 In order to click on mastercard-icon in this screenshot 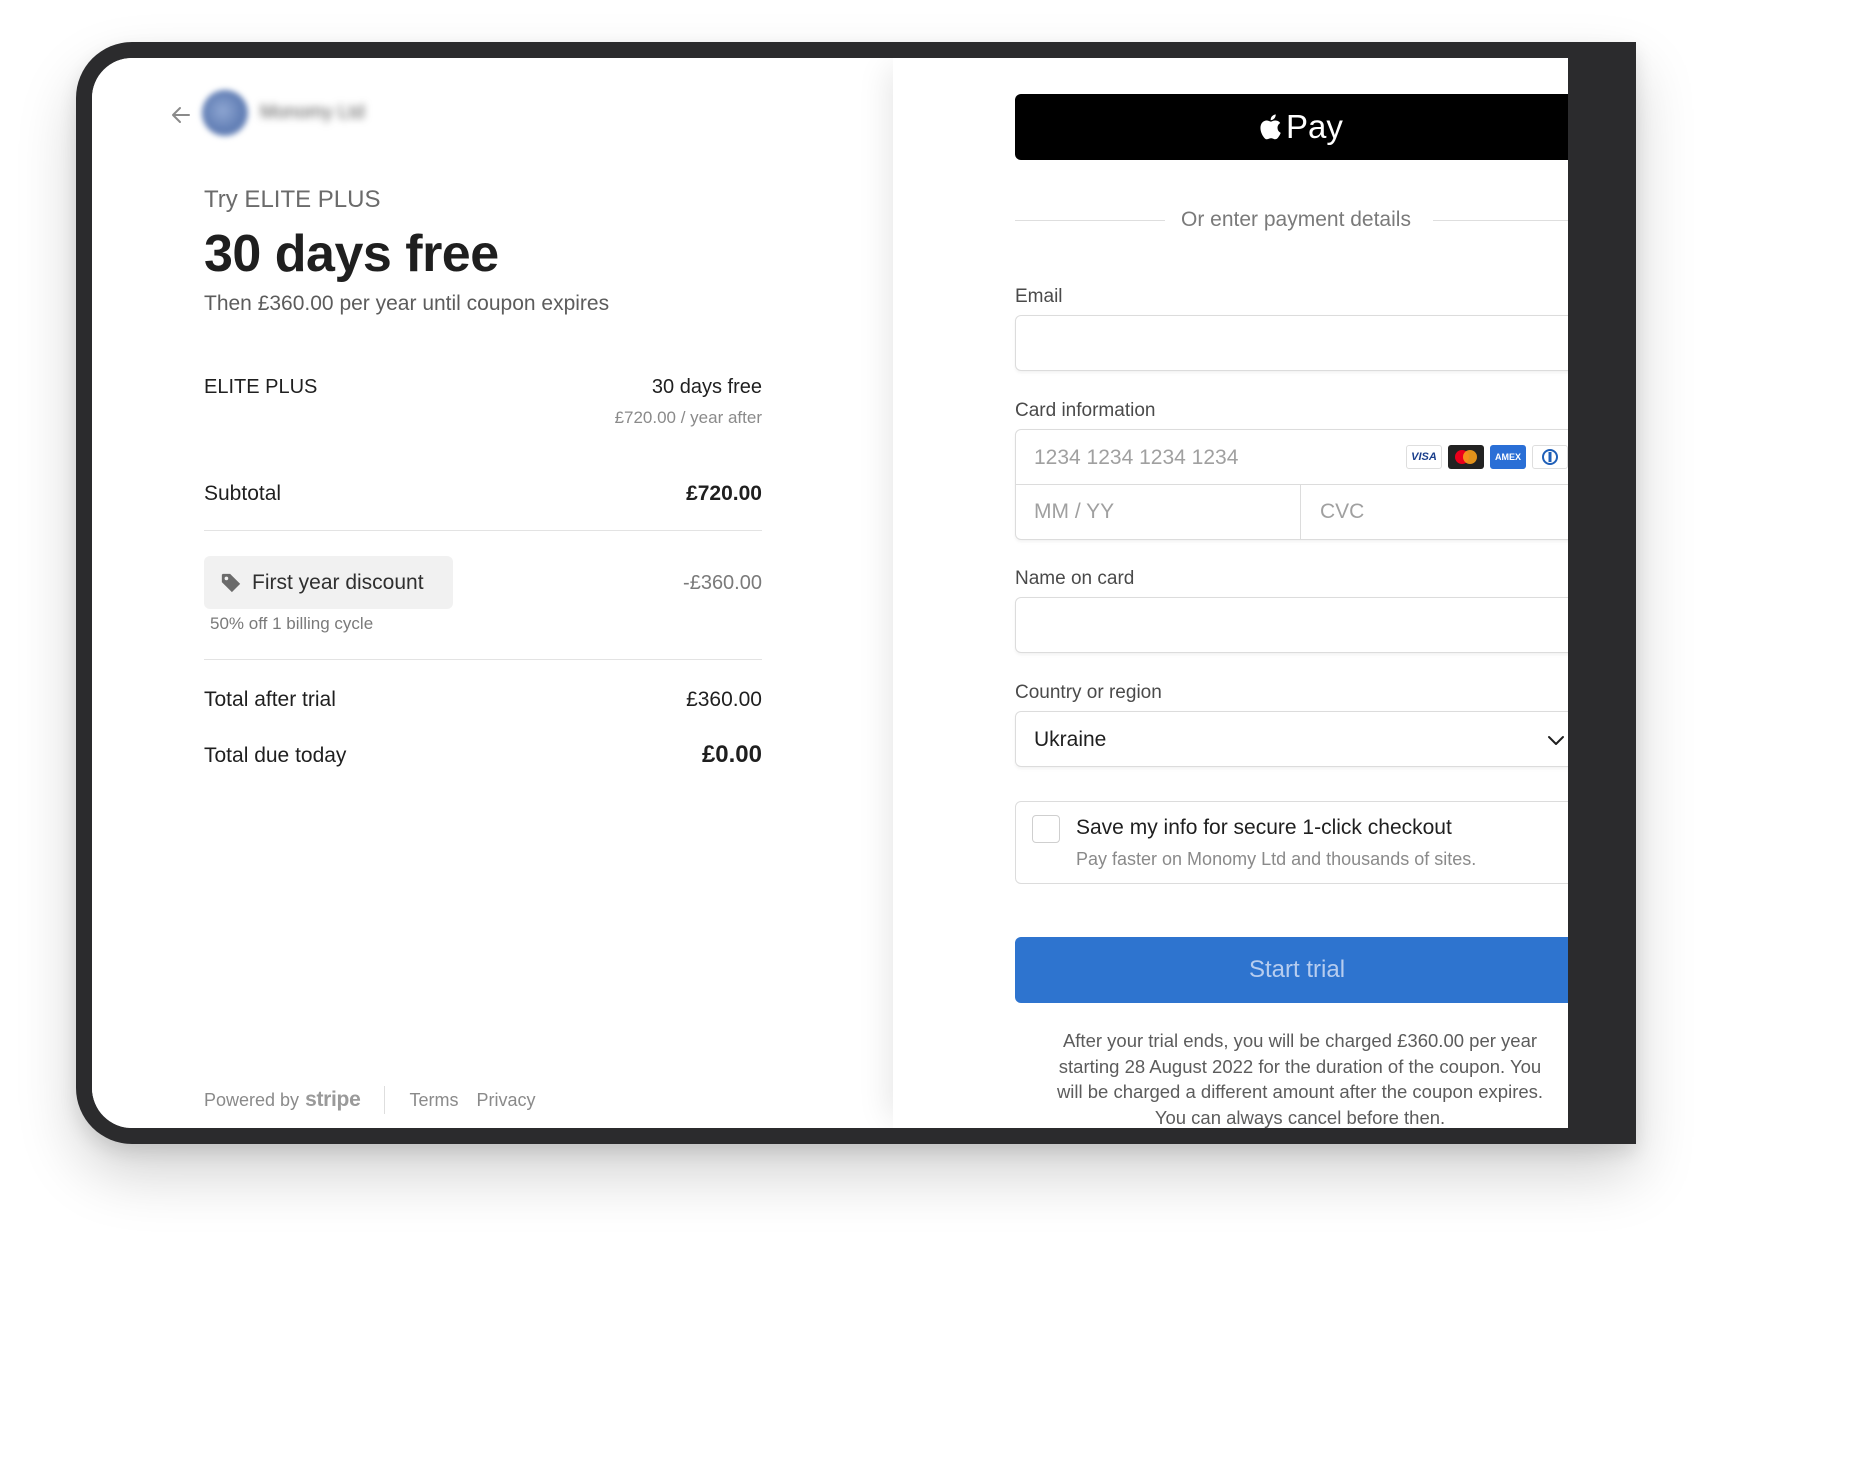, I will do `click(1466, 457)`.